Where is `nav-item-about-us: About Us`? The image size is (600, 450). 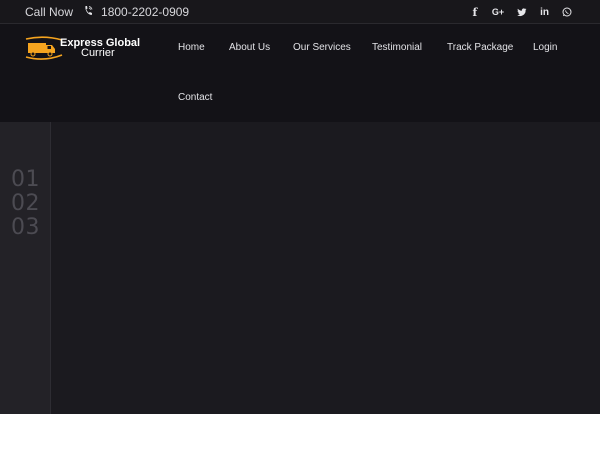
nav-item-about-us: About Us is located at coordinates (249, 47).